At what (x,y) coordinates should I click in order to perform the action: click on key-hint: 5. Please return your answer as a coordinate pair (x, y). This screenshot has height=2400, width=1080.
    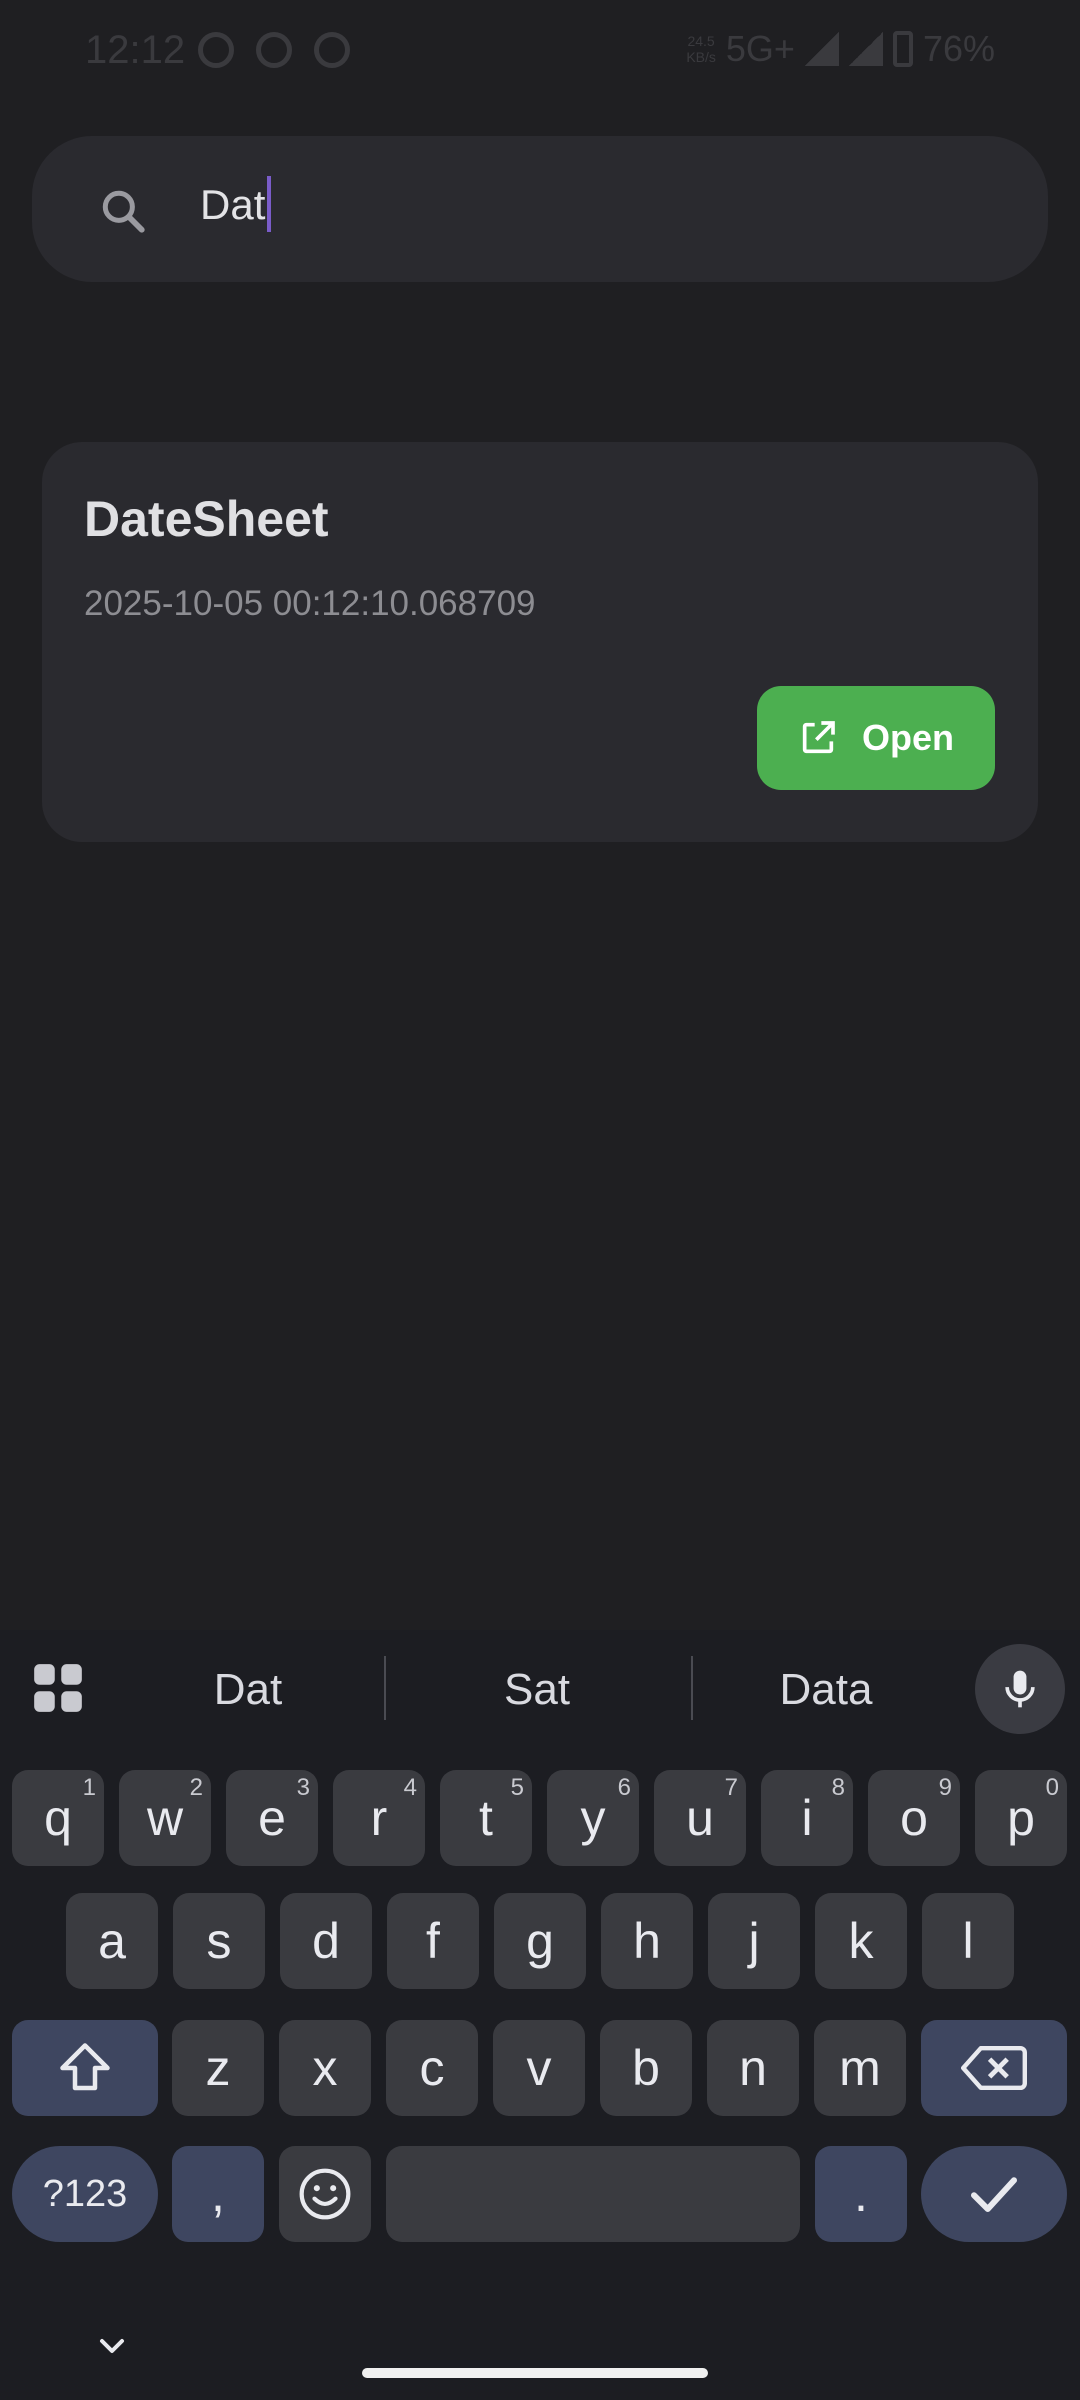
    Looking at the image, I should click on (517, 1787).